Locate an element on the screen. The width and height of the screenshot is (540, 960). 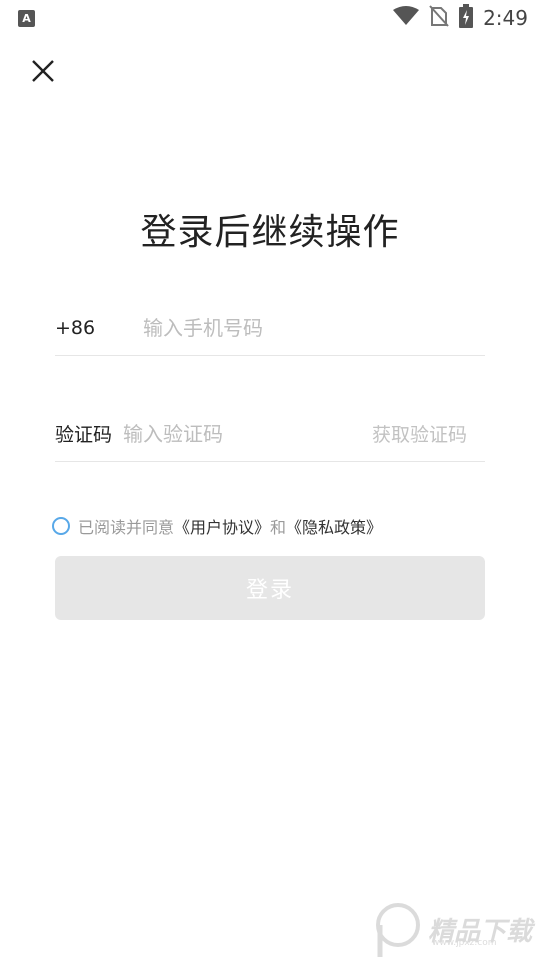
close-icon is located at coordinates (43, 71).